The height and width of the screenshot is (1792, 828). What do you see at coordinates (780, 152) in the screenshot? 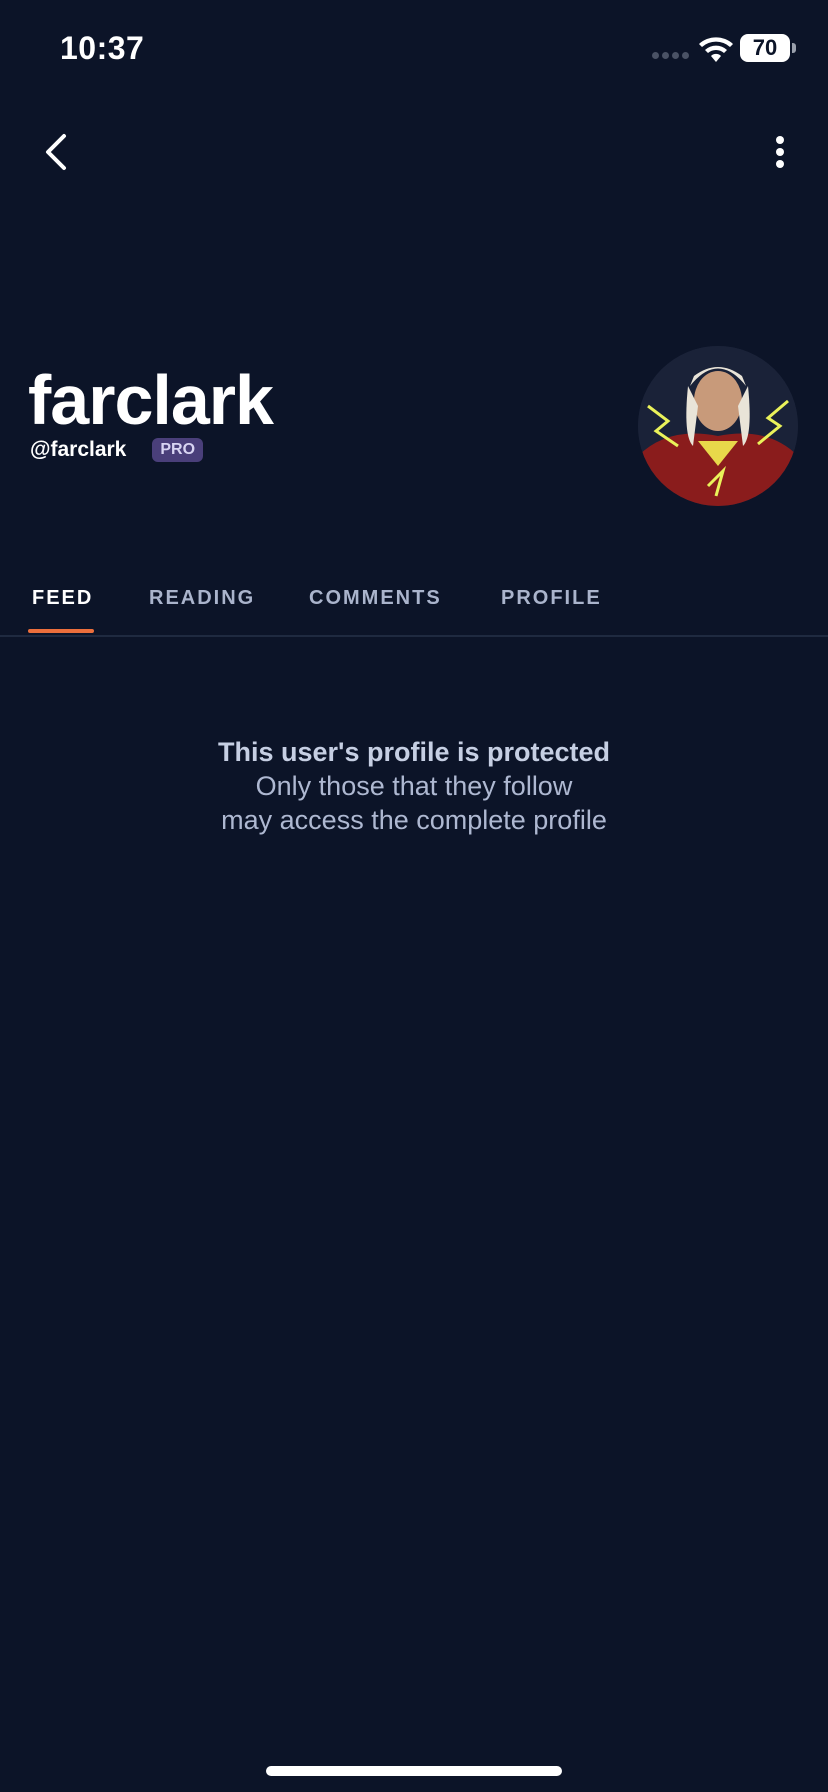
I see `more-options-button` at bounding box center [780, 152].